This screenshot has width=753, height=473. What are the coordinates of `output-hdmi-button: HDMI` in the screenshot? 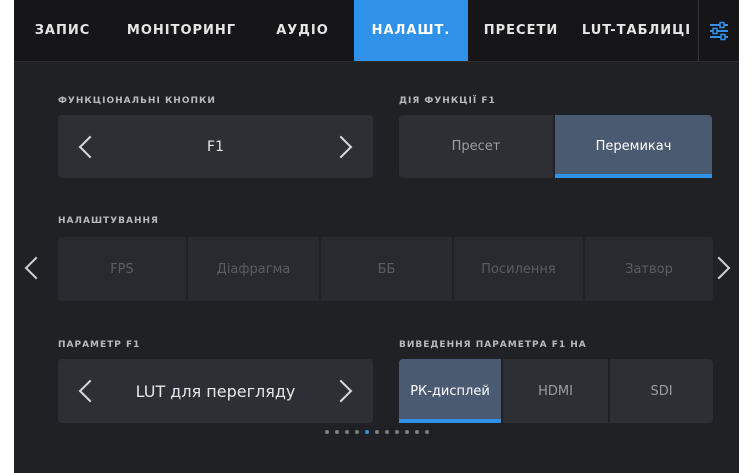 It's located at (555, 391).